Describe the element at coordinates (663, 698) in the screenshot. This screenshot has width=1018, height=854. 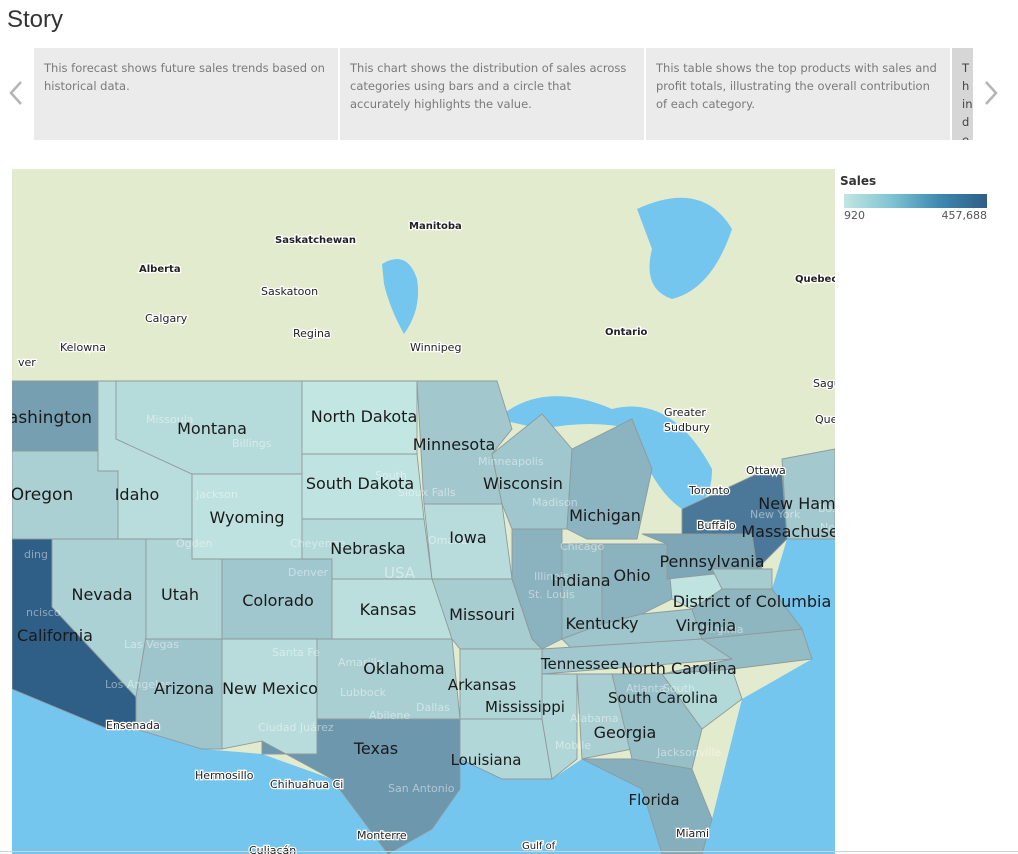
I see `state-label-south-carolina: South Carolina` at that location.